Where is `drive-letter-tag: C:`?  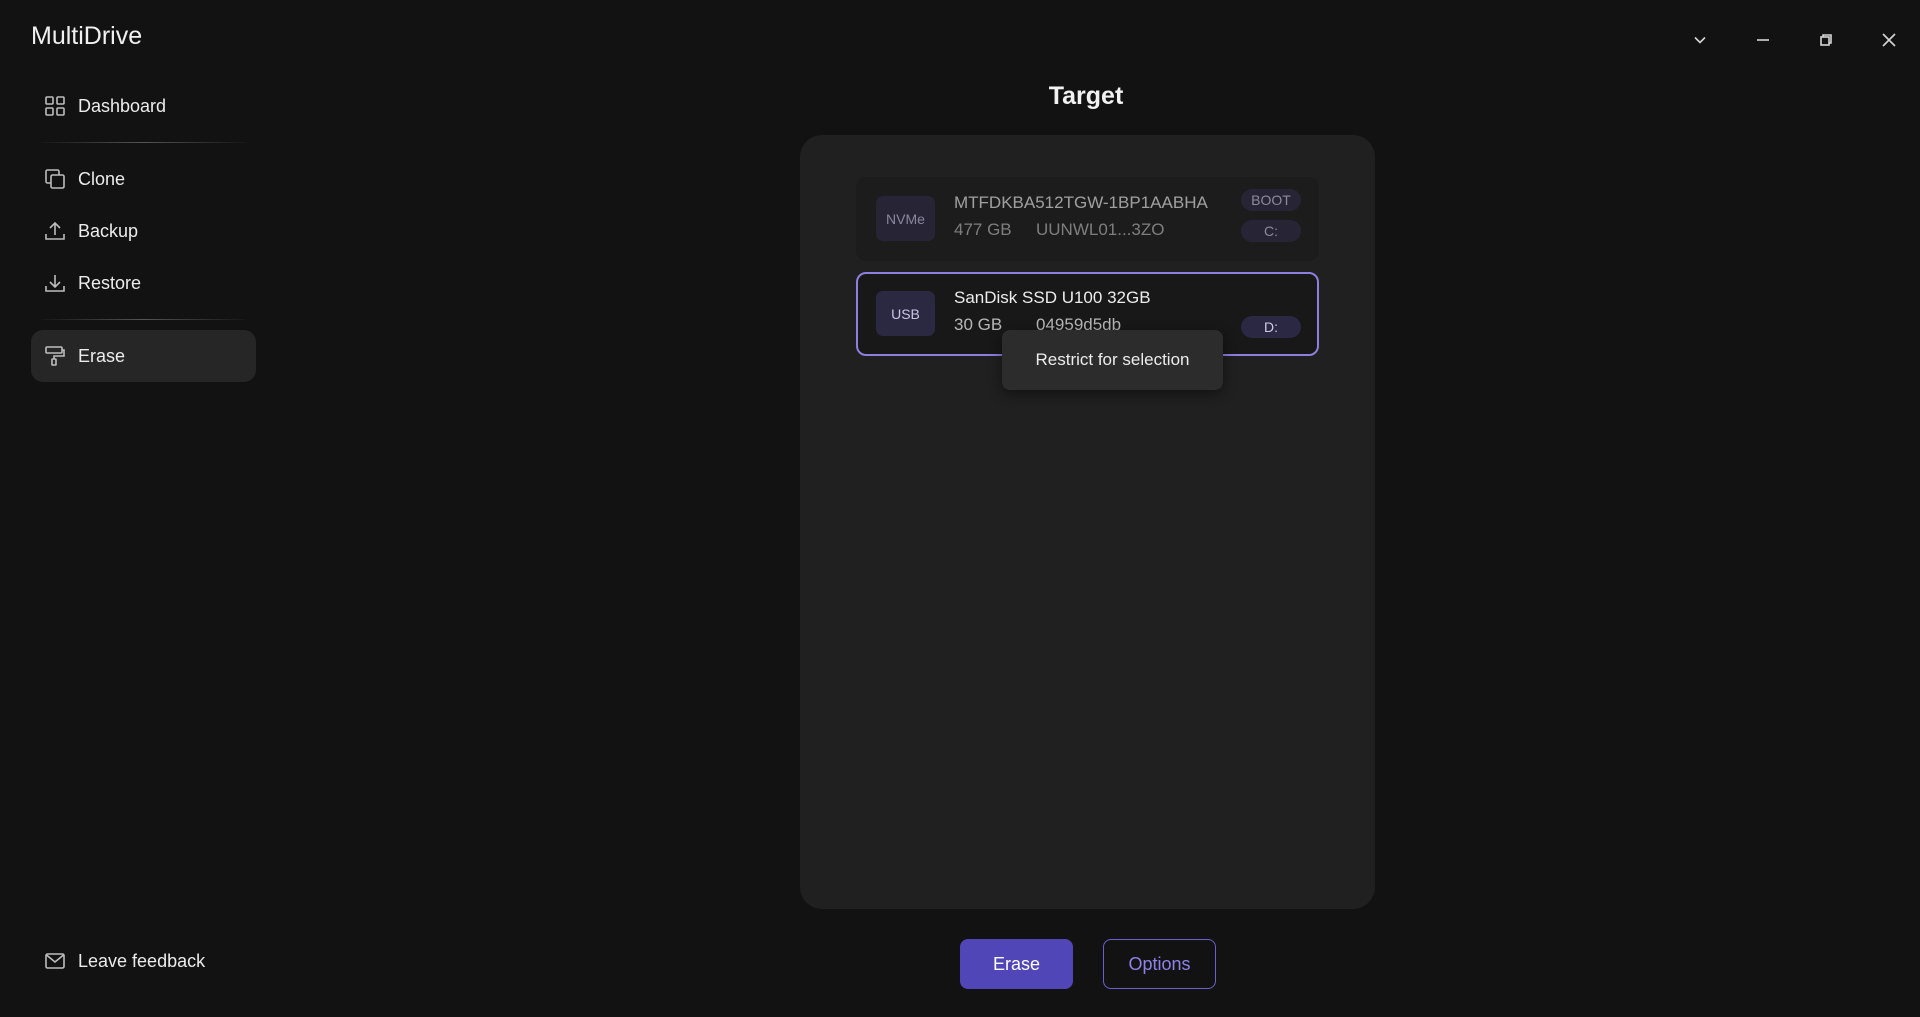 drive-letter-tag: C: is located at coordinates (1271, 231).